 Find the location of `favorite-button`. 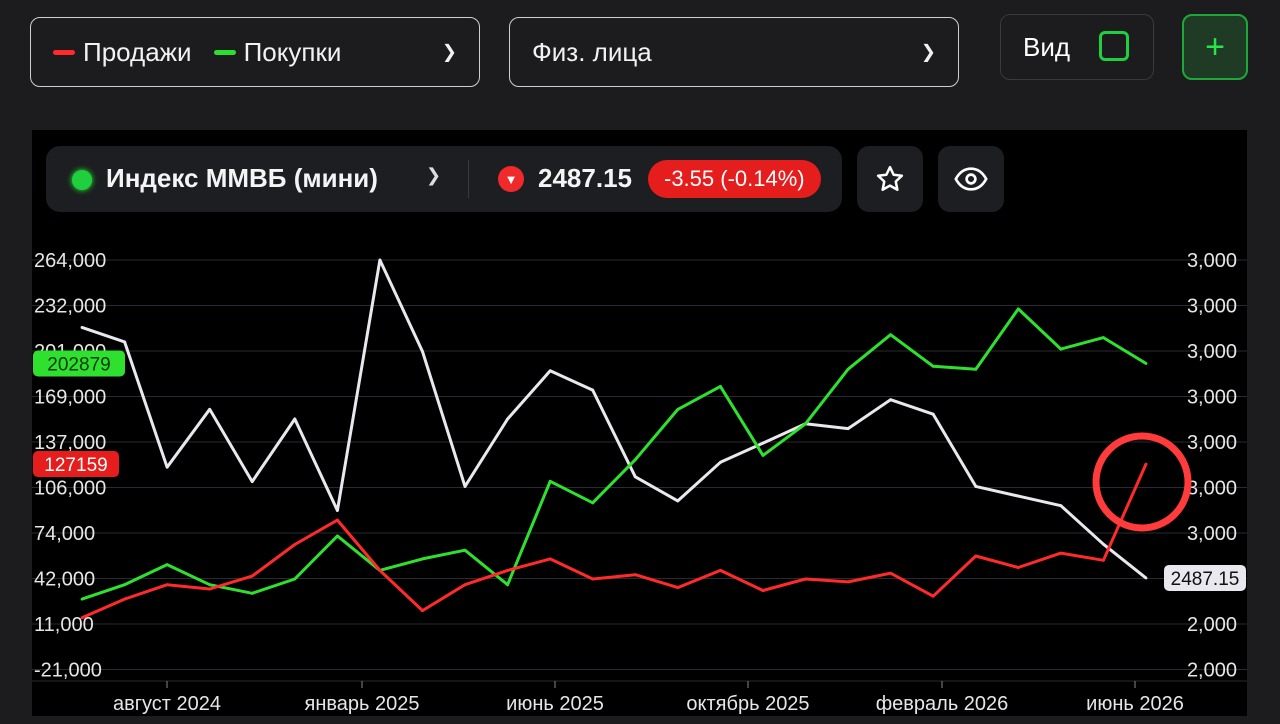

favorite-button is located at coordinates (890, 179).